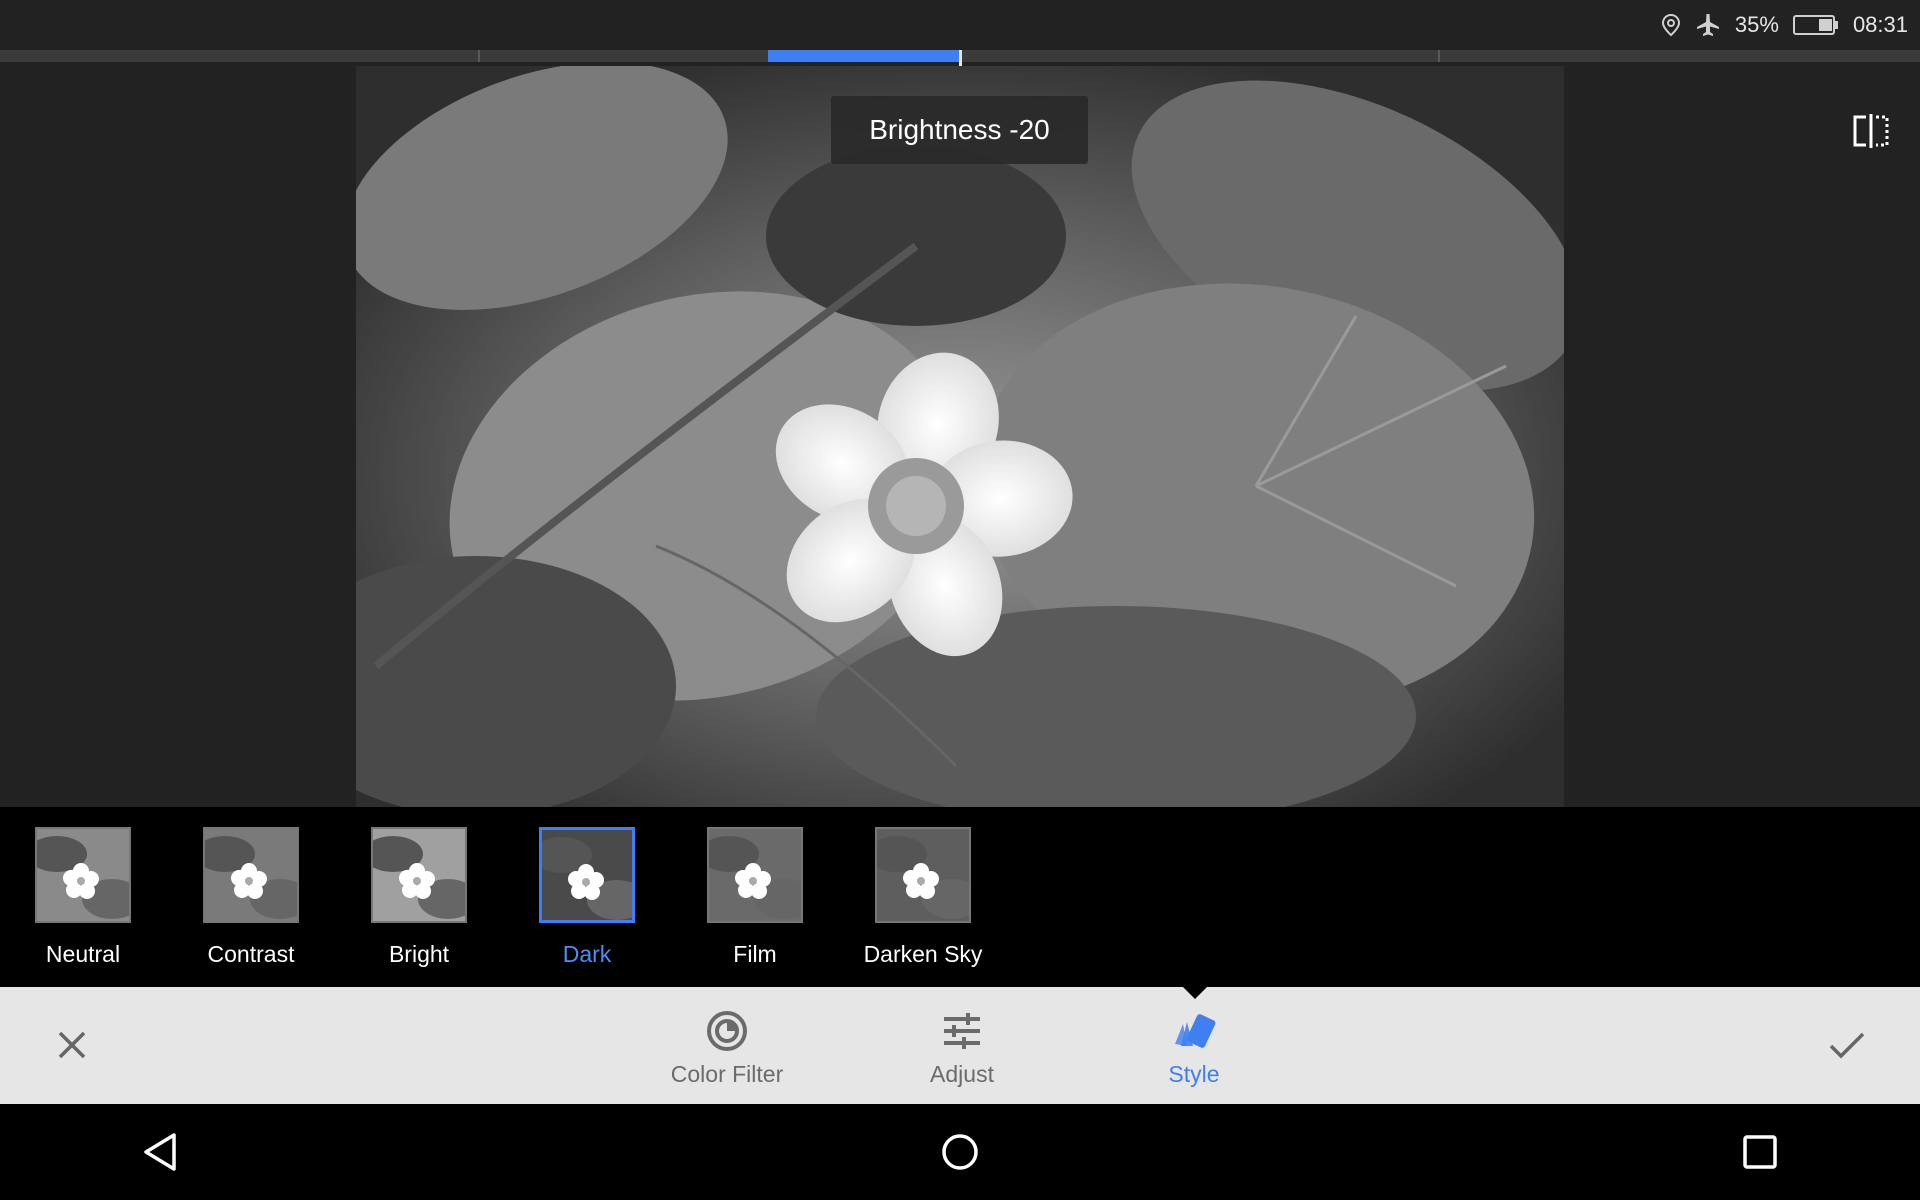 The height and width of the screenshot is (1200, 1920). I want to click on tool-label: Style, so click(1194, 1074).